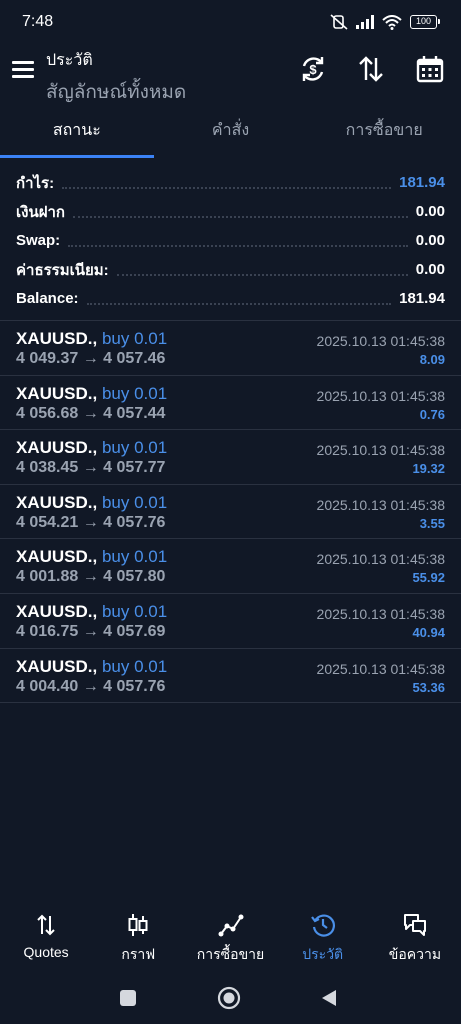 The image size is (461, 1024). I want to click on candlestick-icon, so click(138, 925).